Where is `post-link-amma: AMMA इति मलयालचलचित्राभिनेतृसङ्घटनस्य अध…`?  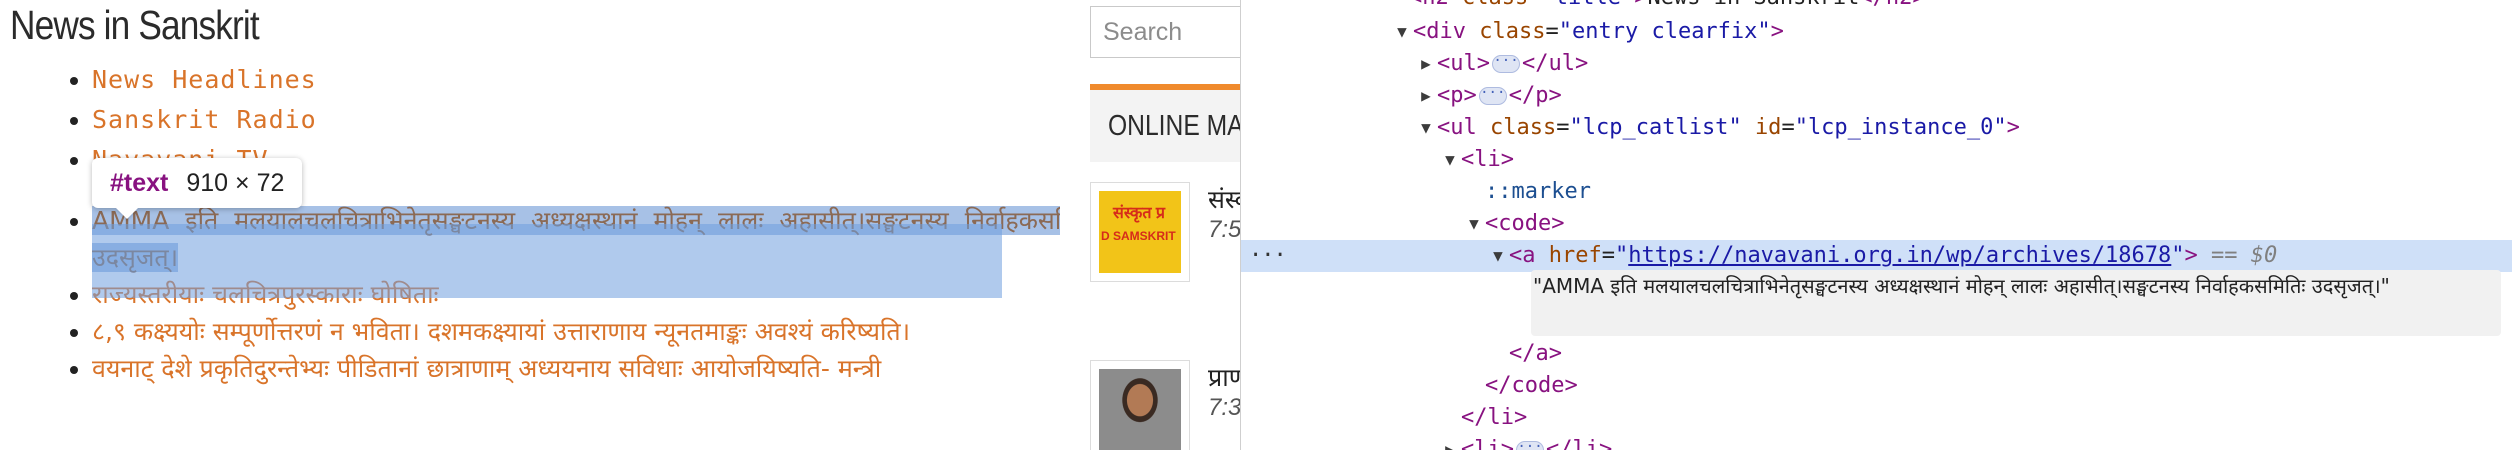 post-link-amma: AMMA इति मलयालचलचित्राभिनेतृसङ्घटनस्य अध… is located at coordinates (576, 239).